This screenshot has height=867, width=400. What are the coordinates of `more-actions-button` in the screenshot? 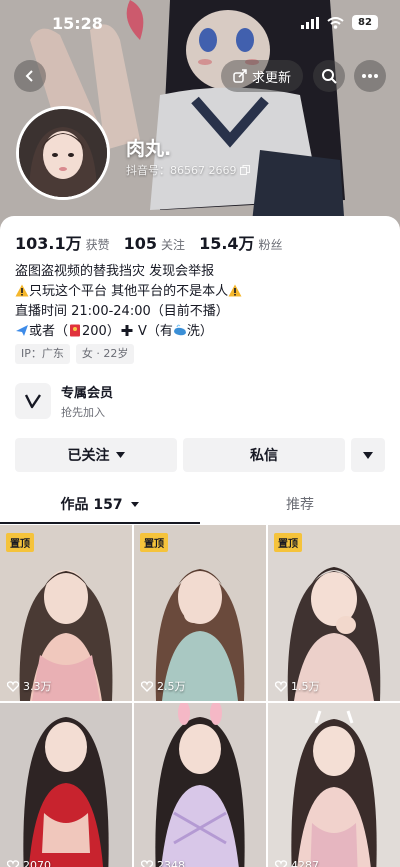 It's located at (368, 455).